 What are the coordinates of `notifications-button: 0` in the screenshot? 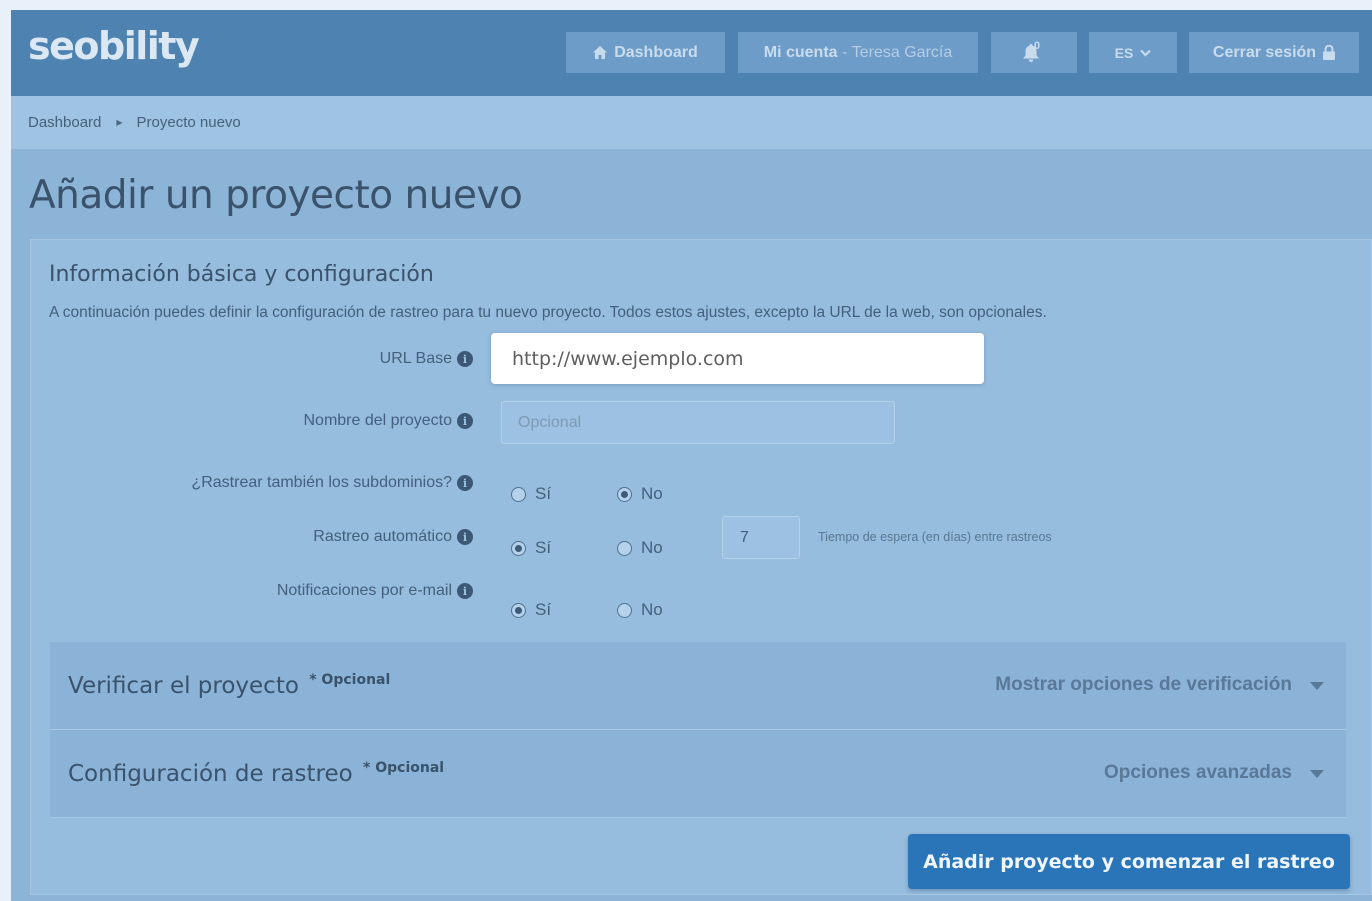 It's located at (1034, 52).